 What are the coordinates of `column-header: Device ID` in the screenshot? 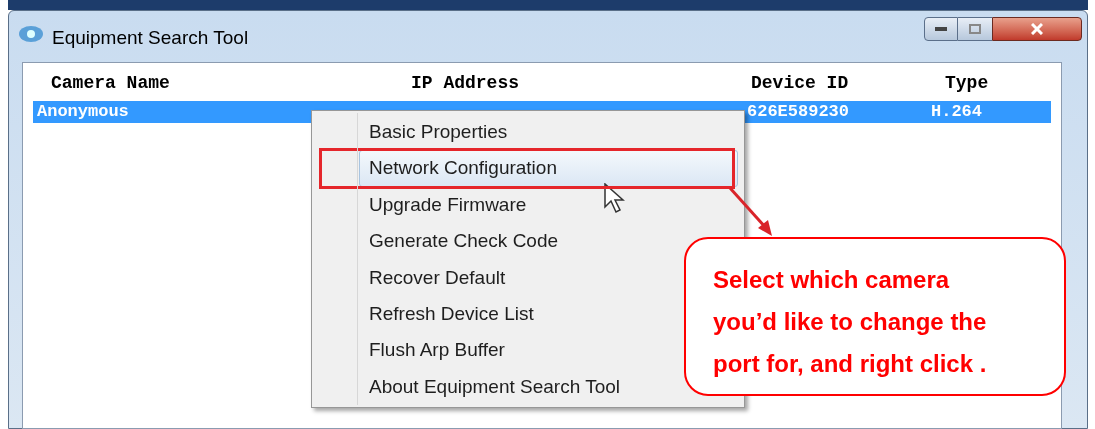 It's located at (800, 83).